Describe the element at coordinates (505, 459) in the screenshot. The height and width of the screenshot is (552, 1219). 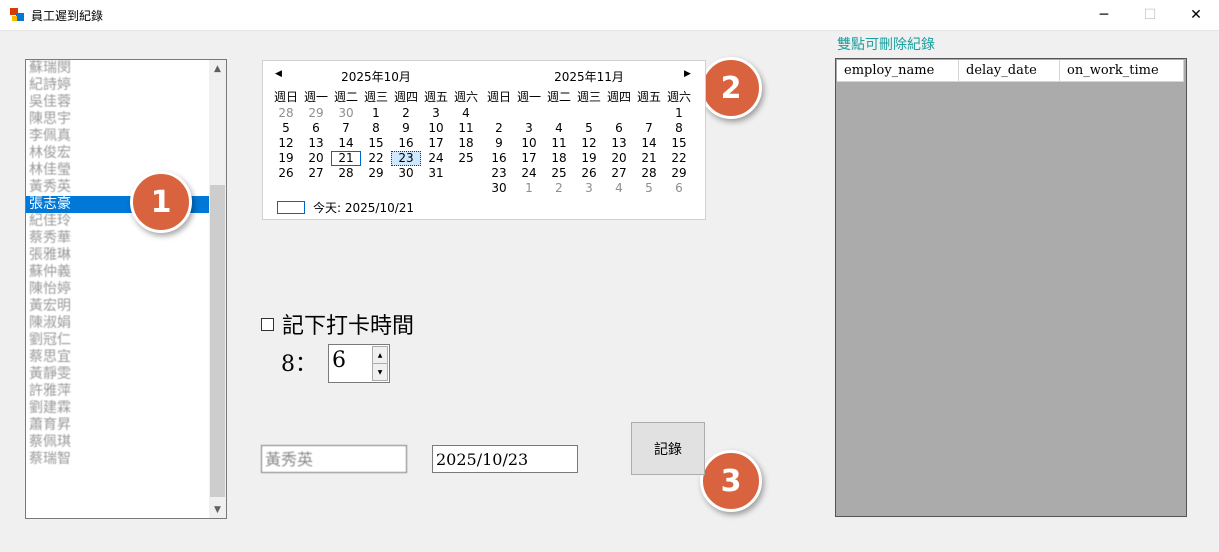
I see `date-field: 2025/10/23` at that location.